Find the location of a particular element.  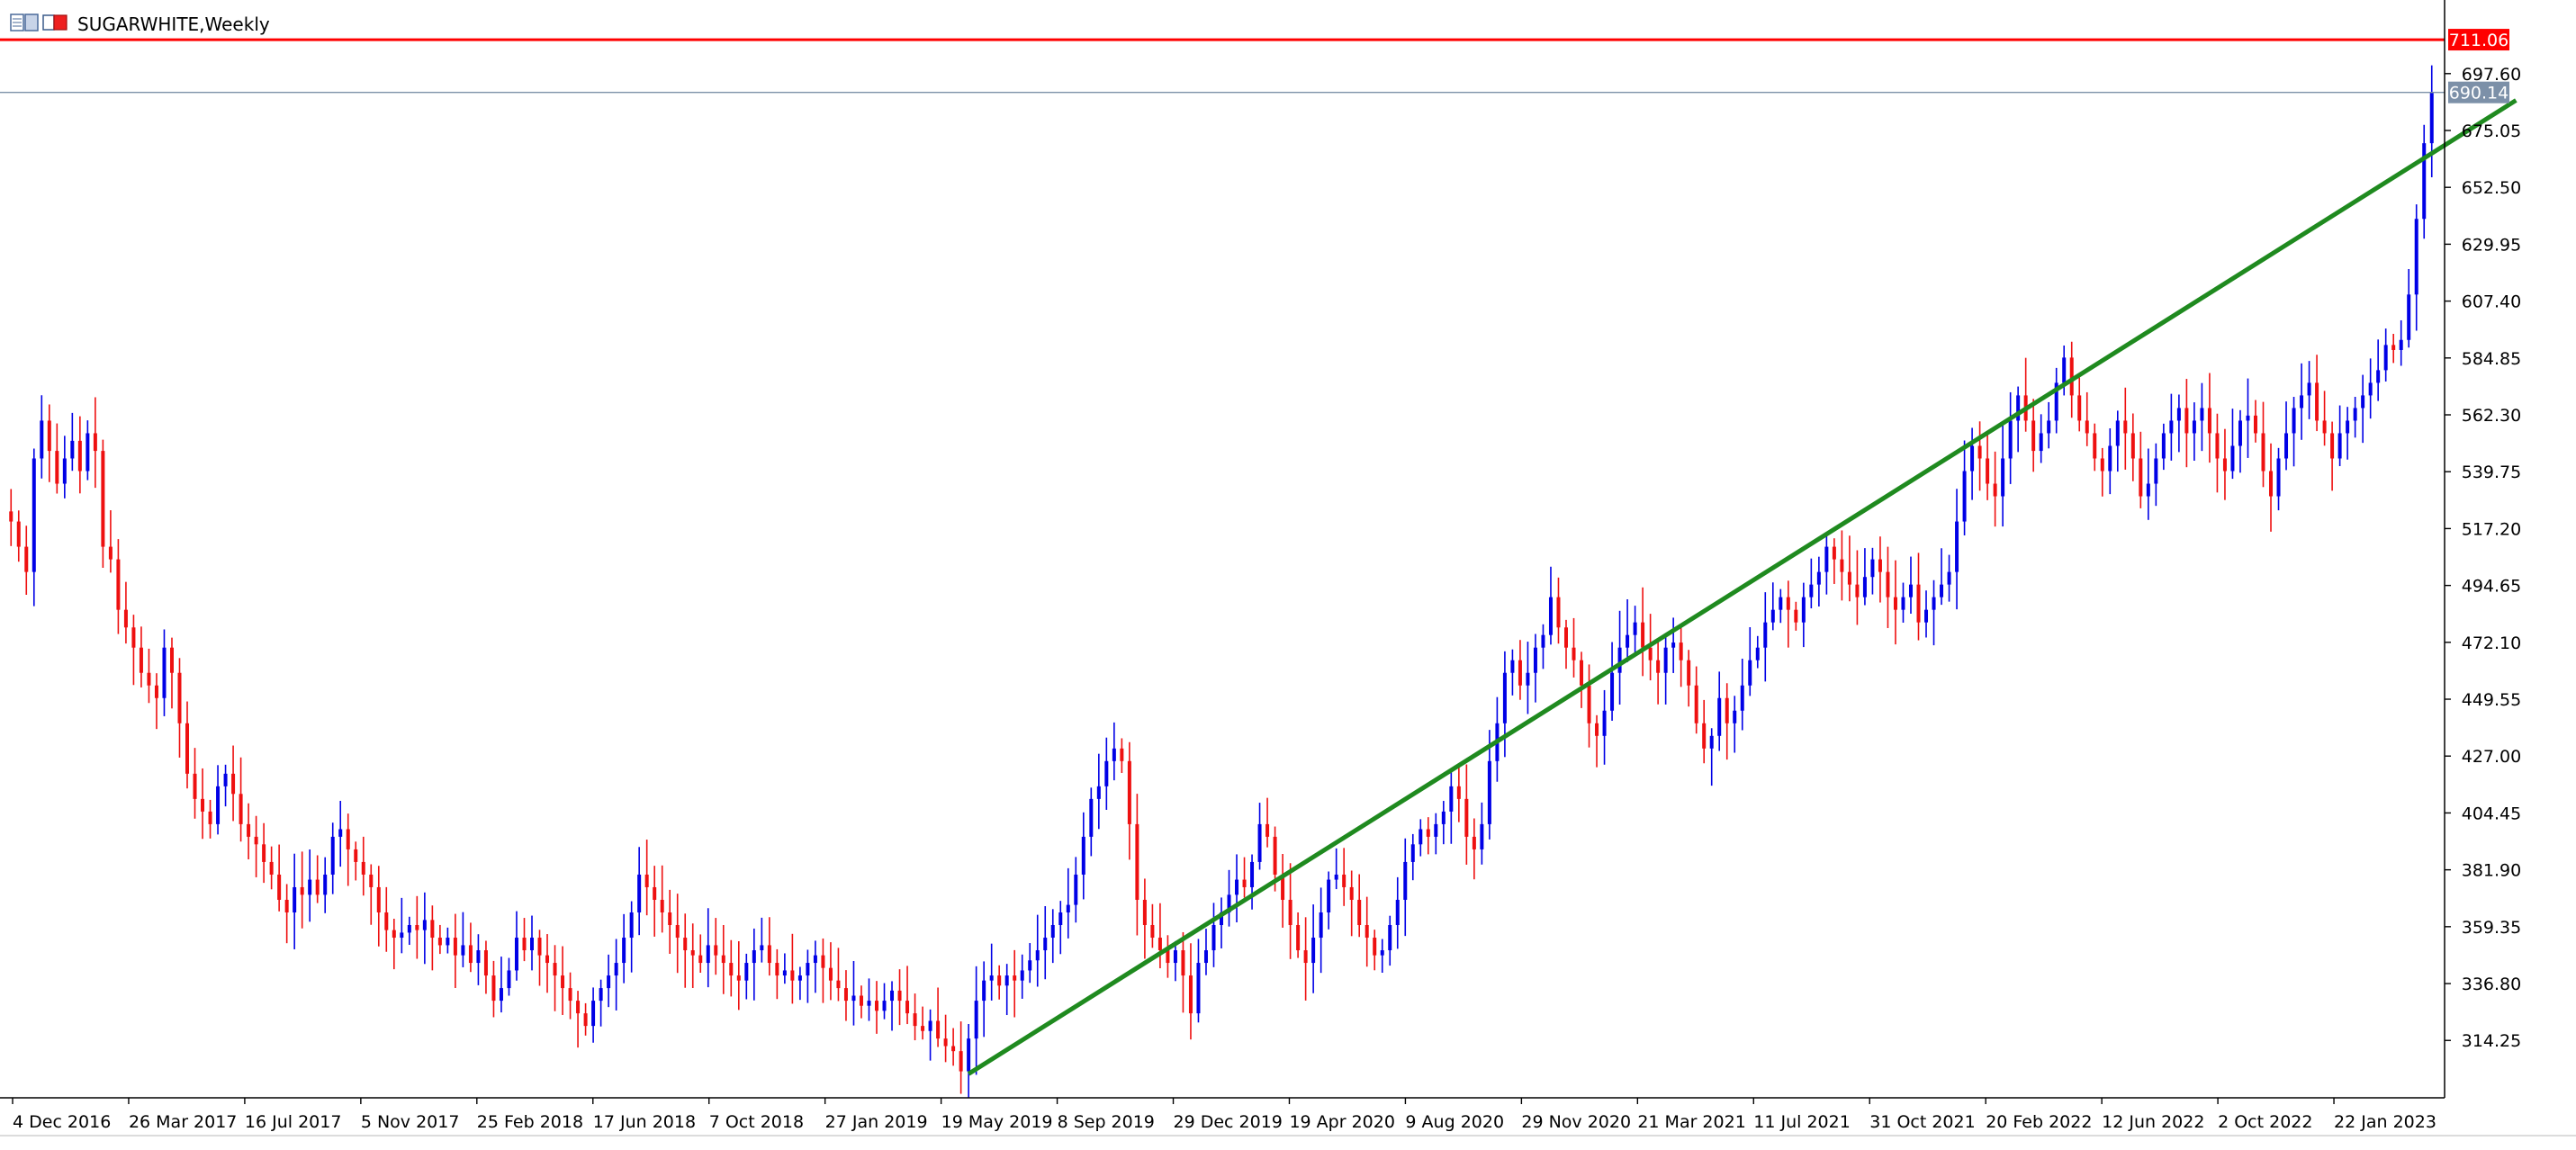

resistance-price-tag: 711.06 is located at coordinates (2478, 40).